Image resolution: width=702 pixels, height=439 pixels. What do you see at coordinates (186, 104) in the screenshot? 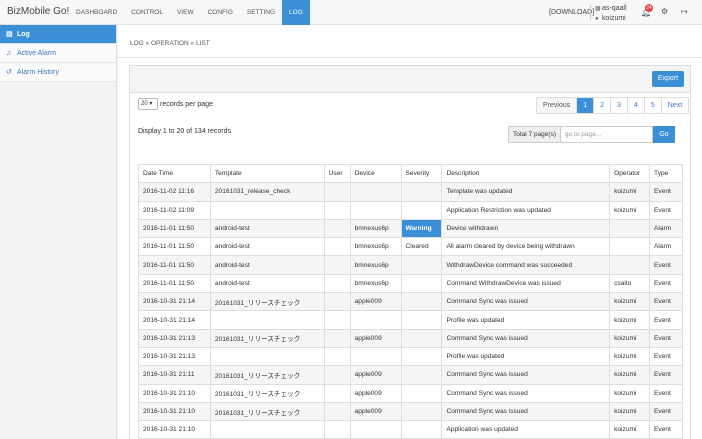
I see `records-per-page-label: records per page` at bounding box center [186, 104].